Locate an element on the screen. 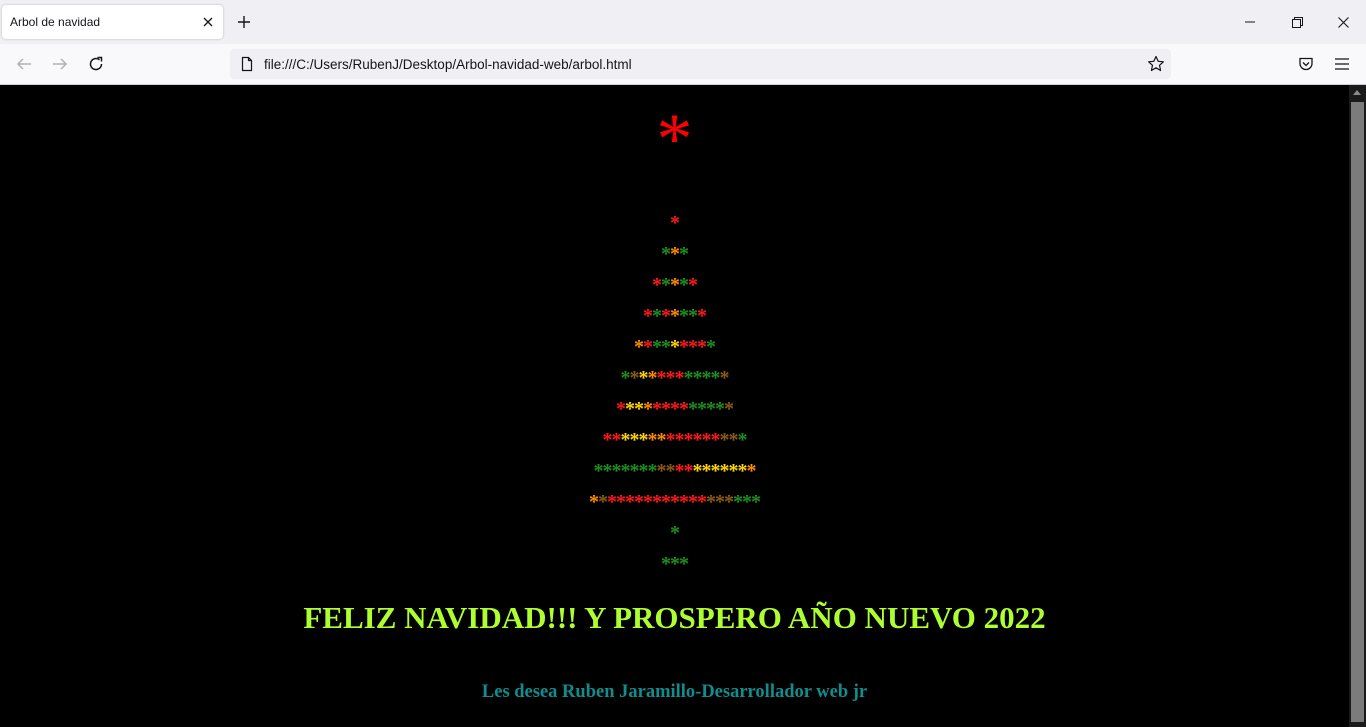 The width and height of the screenshot is (1366, 727). scroll-up-arrow-icon is located at coordinates (1357, 92).